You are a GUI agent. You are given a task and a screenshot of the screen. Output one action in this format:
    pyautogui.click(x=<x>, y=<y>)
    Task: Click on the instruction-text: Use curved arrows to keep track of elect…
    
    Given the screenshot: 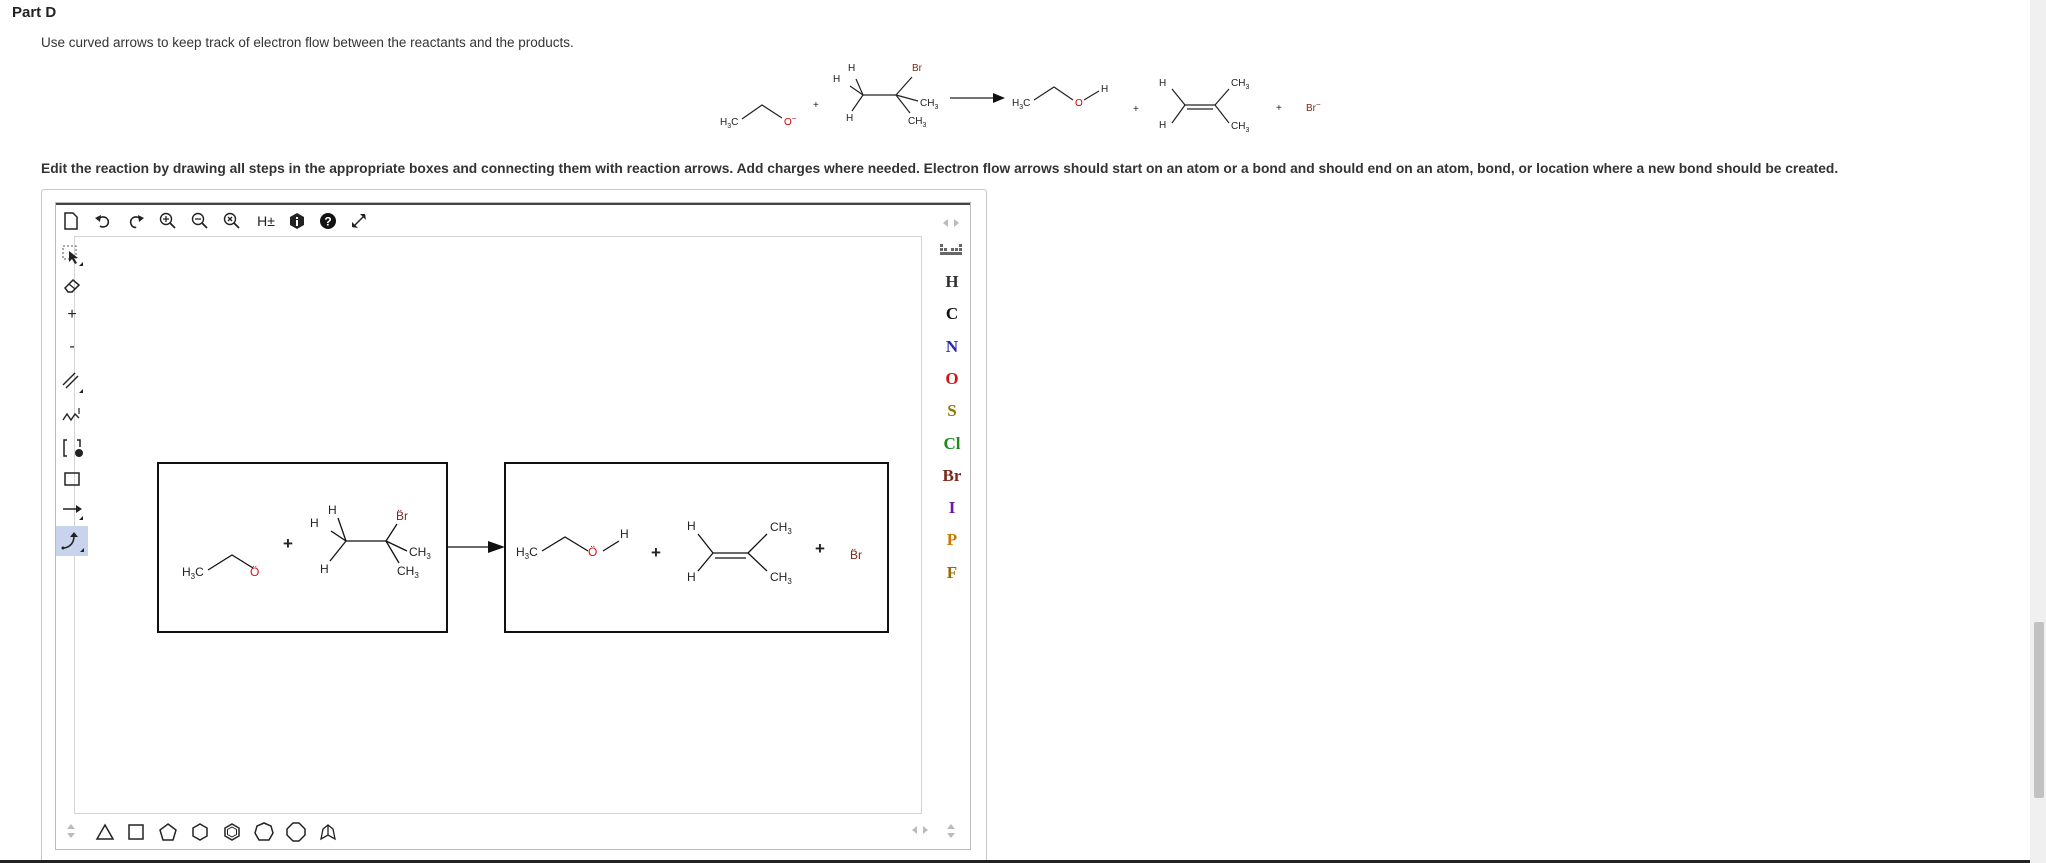 What is the action you would take?
    pyautogui.click(x=307, y=42)
    